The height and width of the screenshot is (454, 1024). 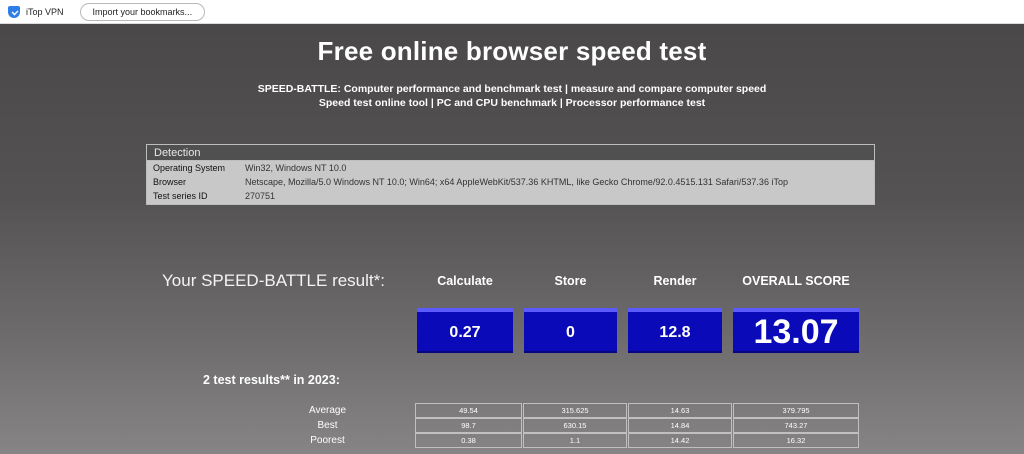 I want to click on score-calculate: 0.27, so click(x=465, y=330).